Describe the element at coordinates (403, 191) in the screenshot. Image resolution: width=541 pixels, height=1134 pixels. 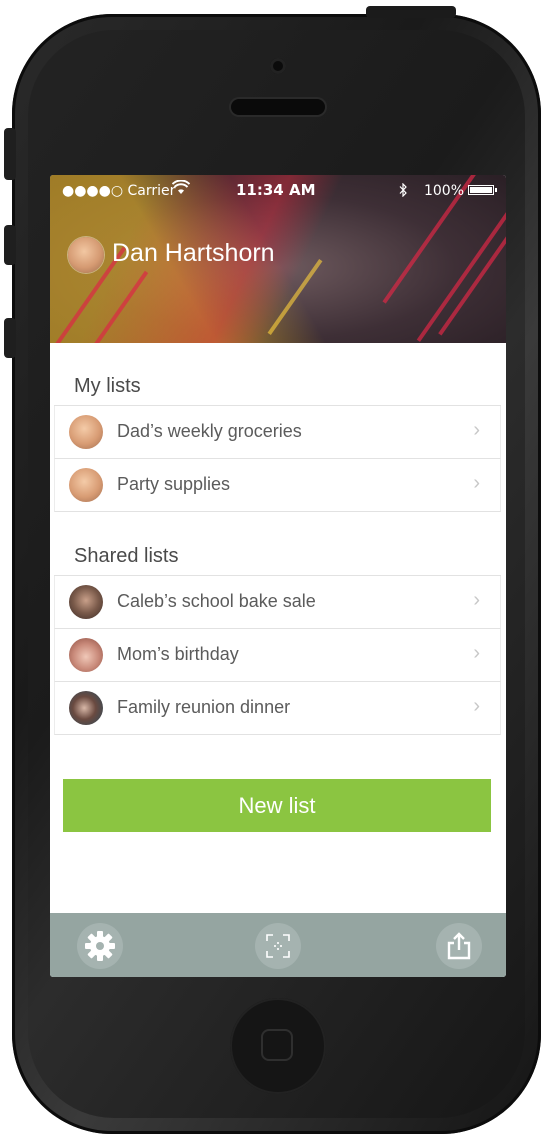
I see `bluetooth-icon` at that location.